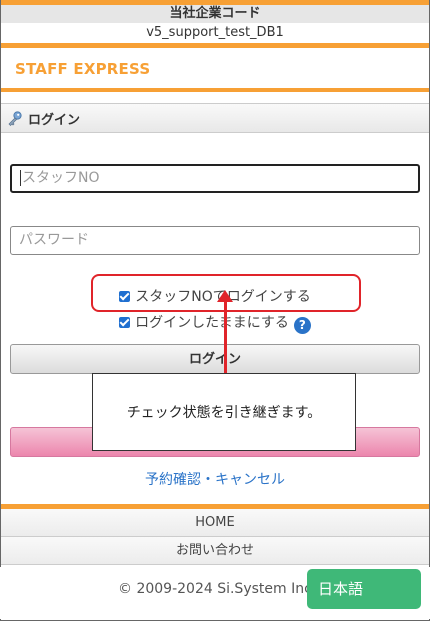 The width and height of the screenshot is (430, 621). I want to click on password-placeholder: パスワード, so click(54, 240).